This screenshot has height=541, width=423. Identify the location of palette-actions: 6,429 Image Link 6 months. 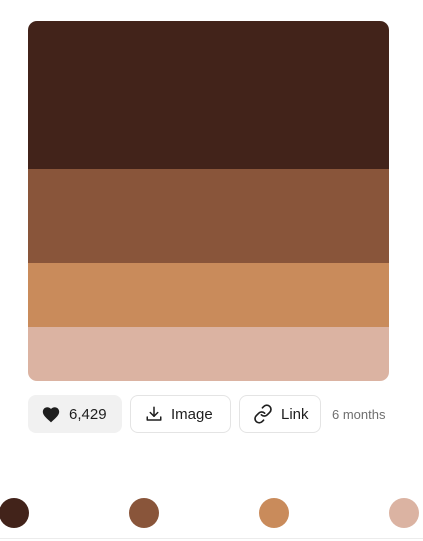
(206, 414).